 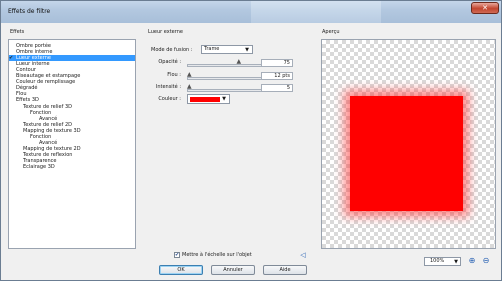 I want to click on color-picker-button: ▼, so click(x=208, y=99).